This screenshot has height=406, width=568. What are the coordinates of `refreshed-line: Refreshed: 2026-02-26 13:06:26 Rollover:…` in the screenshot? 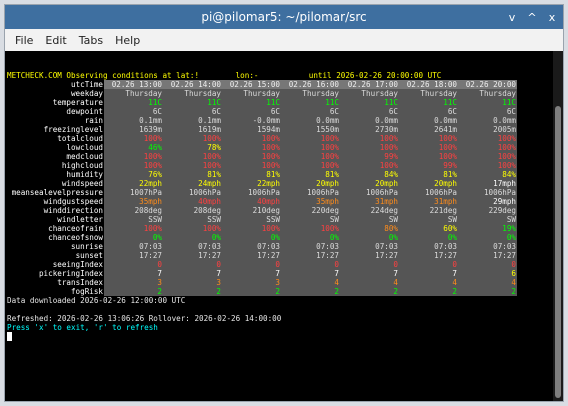 It's located at (144, 318).